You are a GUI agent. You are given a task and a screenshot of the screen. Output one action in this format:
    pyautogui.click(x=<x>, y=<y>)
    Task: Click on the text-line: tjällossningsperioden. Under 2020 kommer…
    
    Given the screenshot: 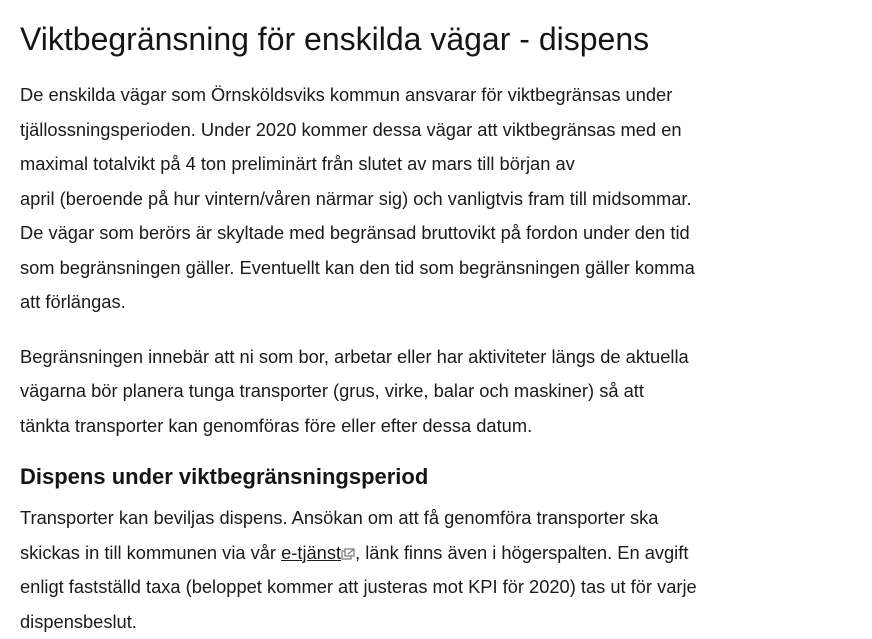 What is the action you would take?
    pyautogui.click(x=351, y=129)
    